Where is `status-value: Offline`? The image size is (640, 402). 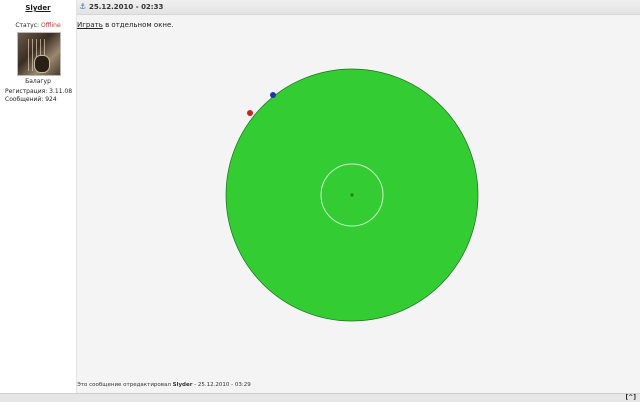 status-value: Offline is located at coordinates (50, 25).